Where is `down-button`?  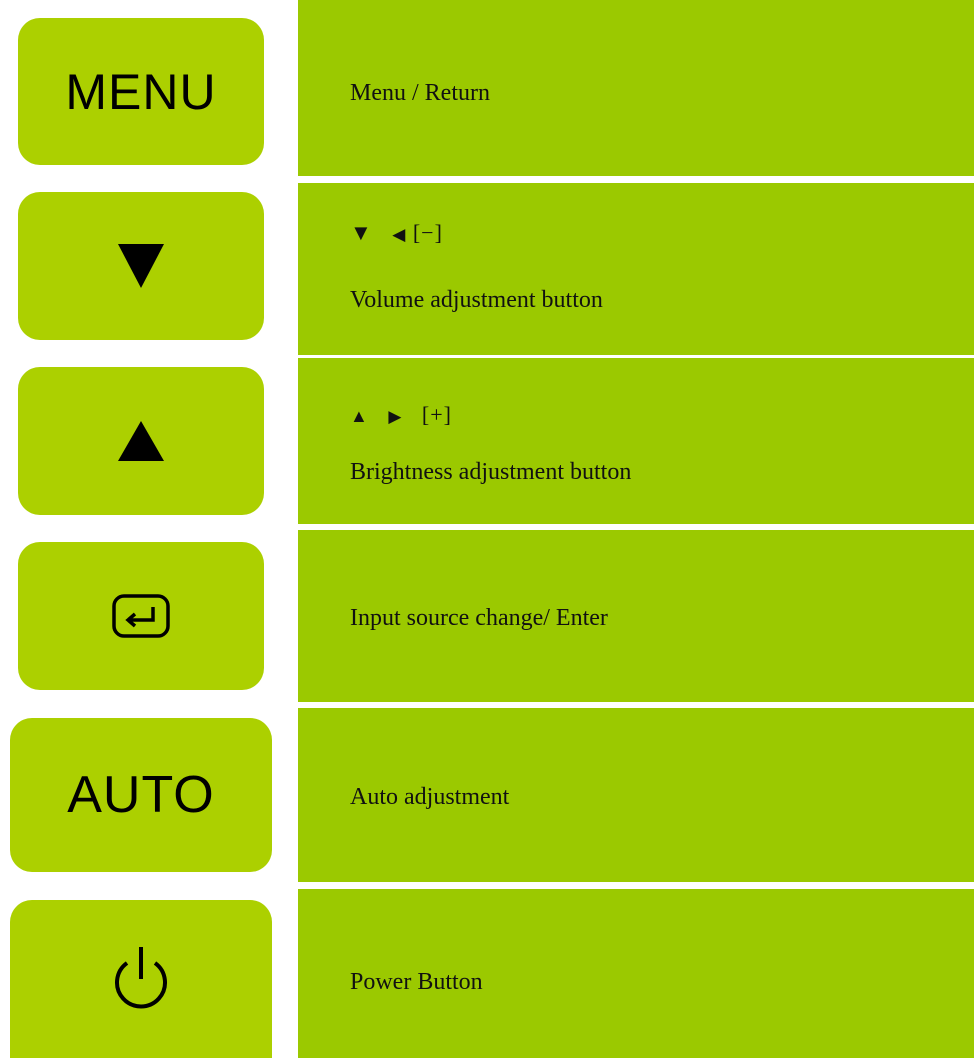 down-button is located at coordinates (141, 266).